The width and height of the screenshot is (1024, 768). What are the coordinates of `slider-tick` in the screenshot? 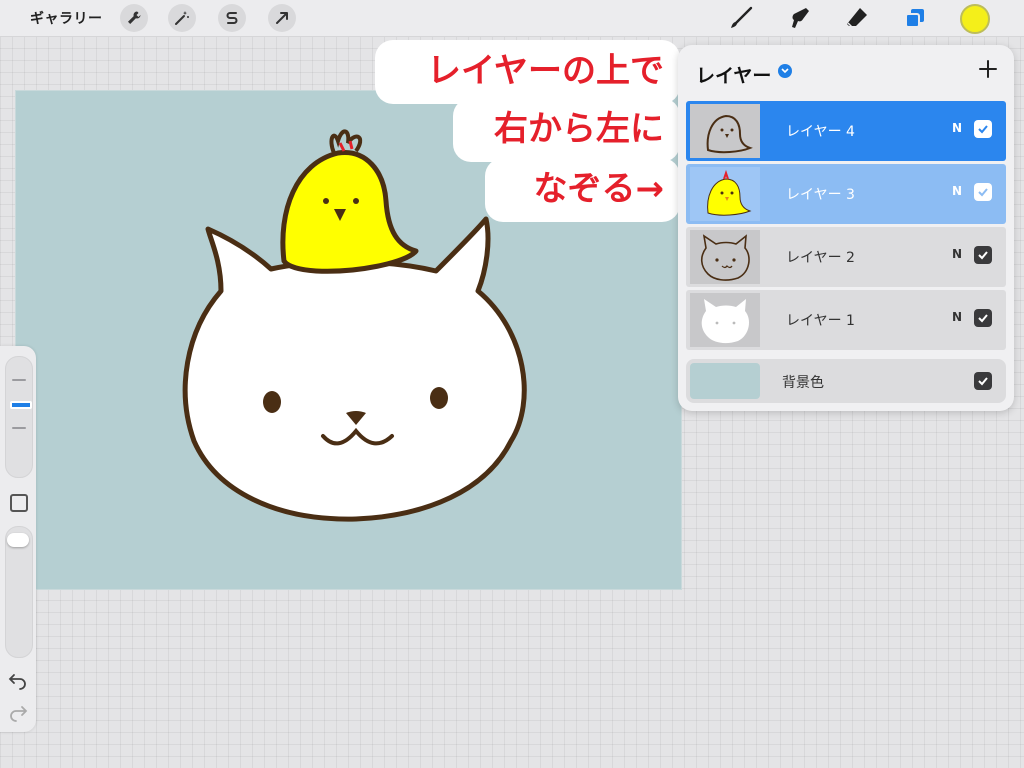 It's located at (19, 428).